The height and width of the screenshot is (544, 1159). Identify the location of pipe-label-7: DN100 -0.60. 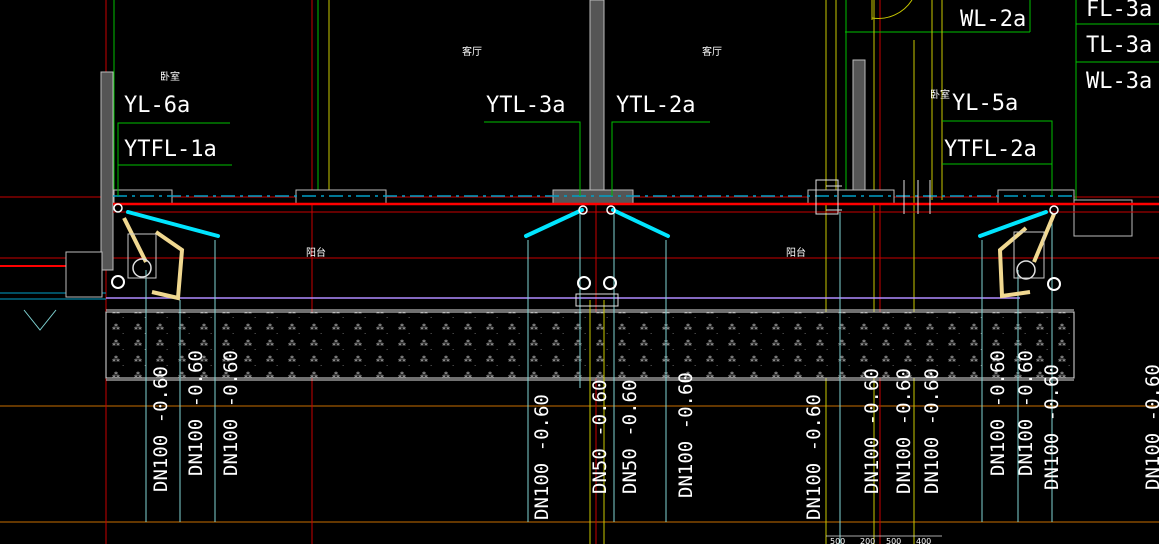
(686, 435).